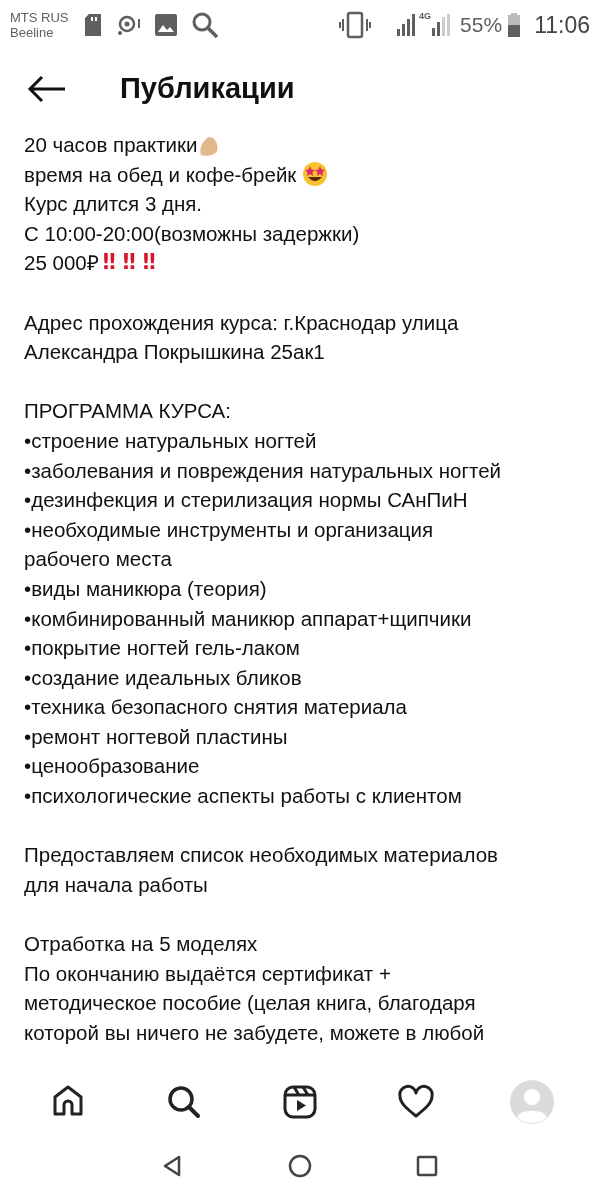 The width and height of the screenshot is (600, 1198). What do you see at coordinates (161, 174) in the screenshot?
I see `post-text-line: время на обед и кофе-брейк` at bounding box center [161, 174].